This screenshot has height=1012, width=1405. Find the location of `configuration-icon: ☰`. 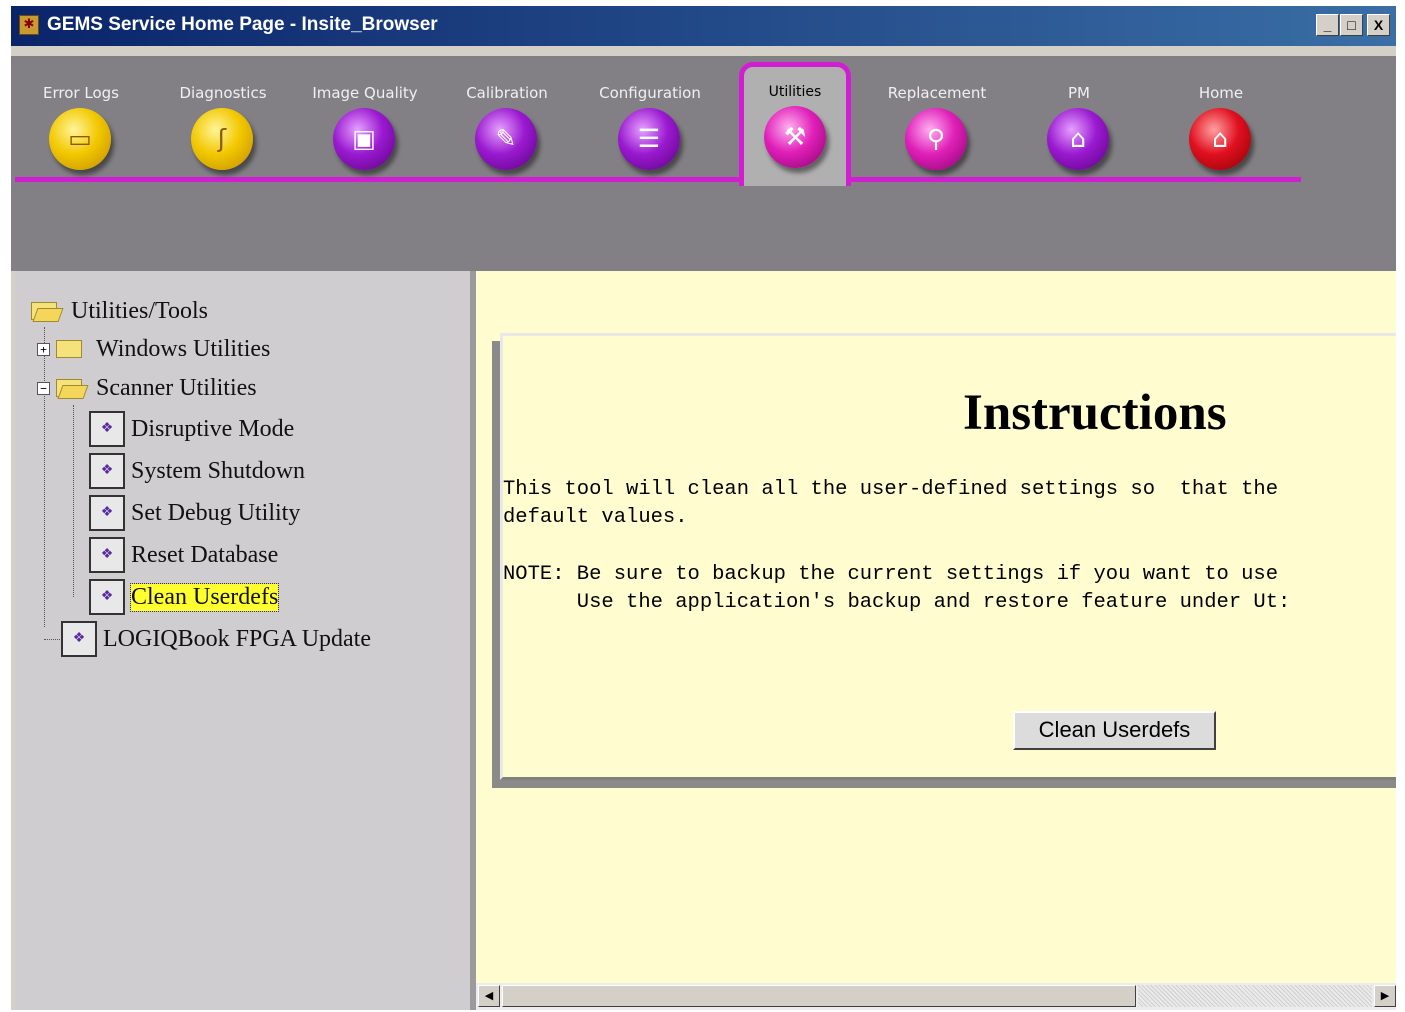

configuration-icon: ☰ is located at coordinates (649, 139).